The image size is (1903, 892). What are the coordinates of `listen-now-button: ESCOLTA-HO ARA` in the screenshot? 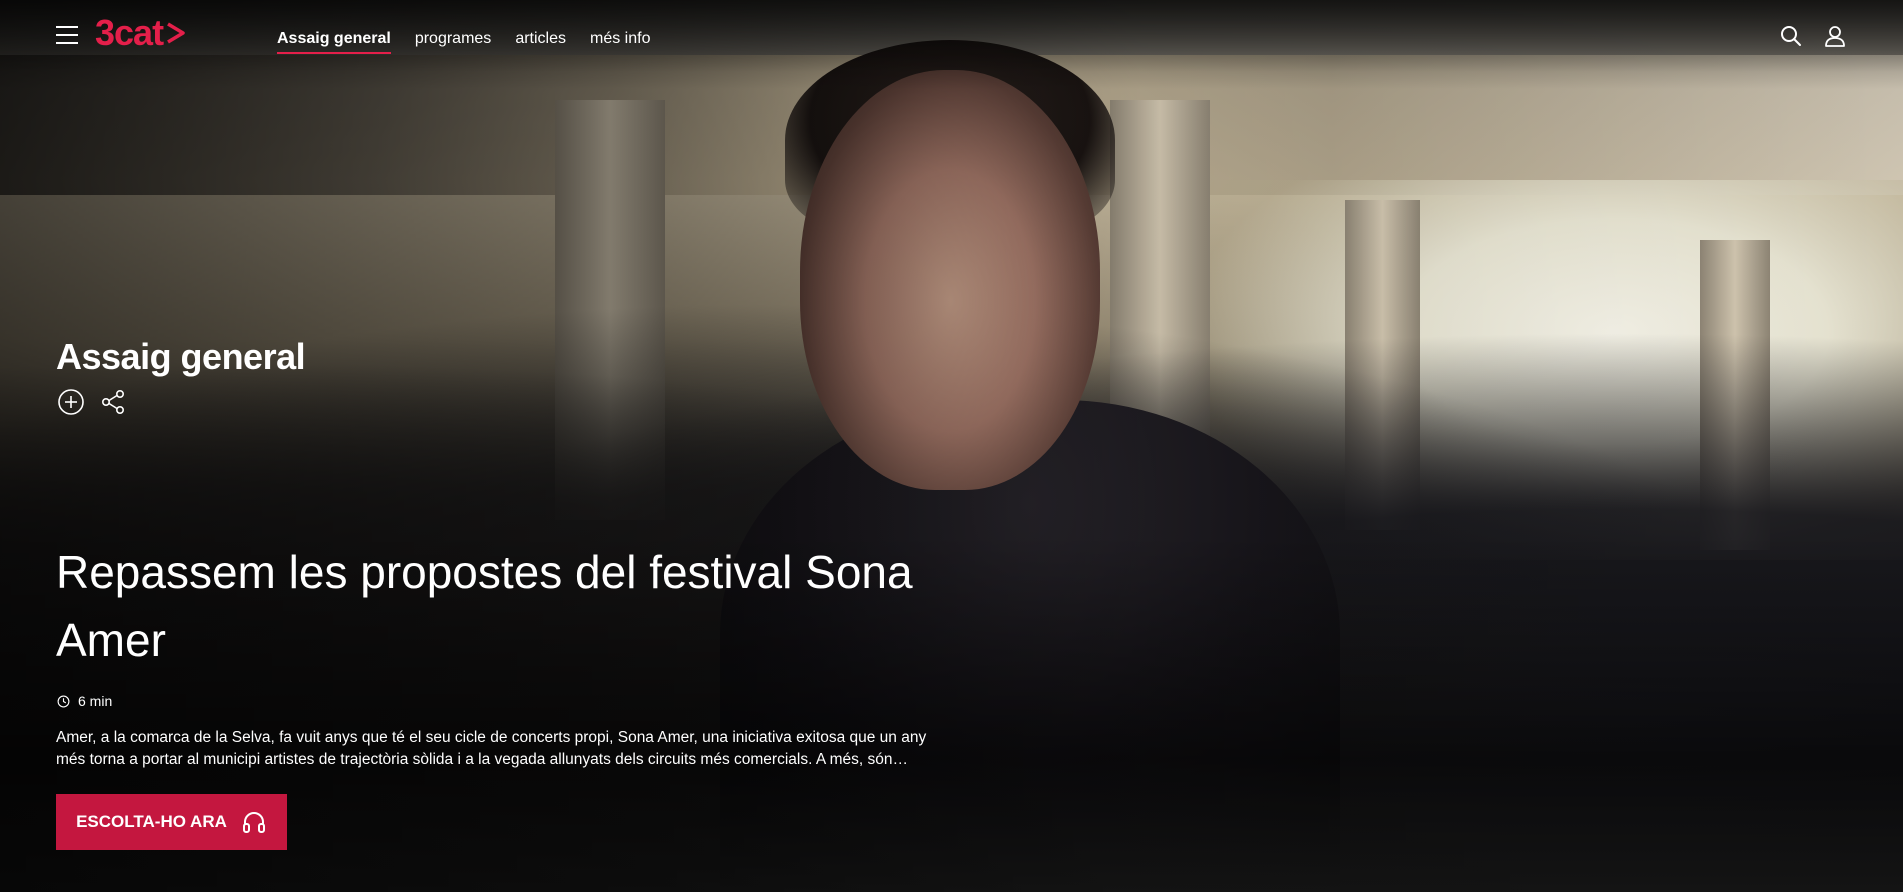 It's located at (171, 822).